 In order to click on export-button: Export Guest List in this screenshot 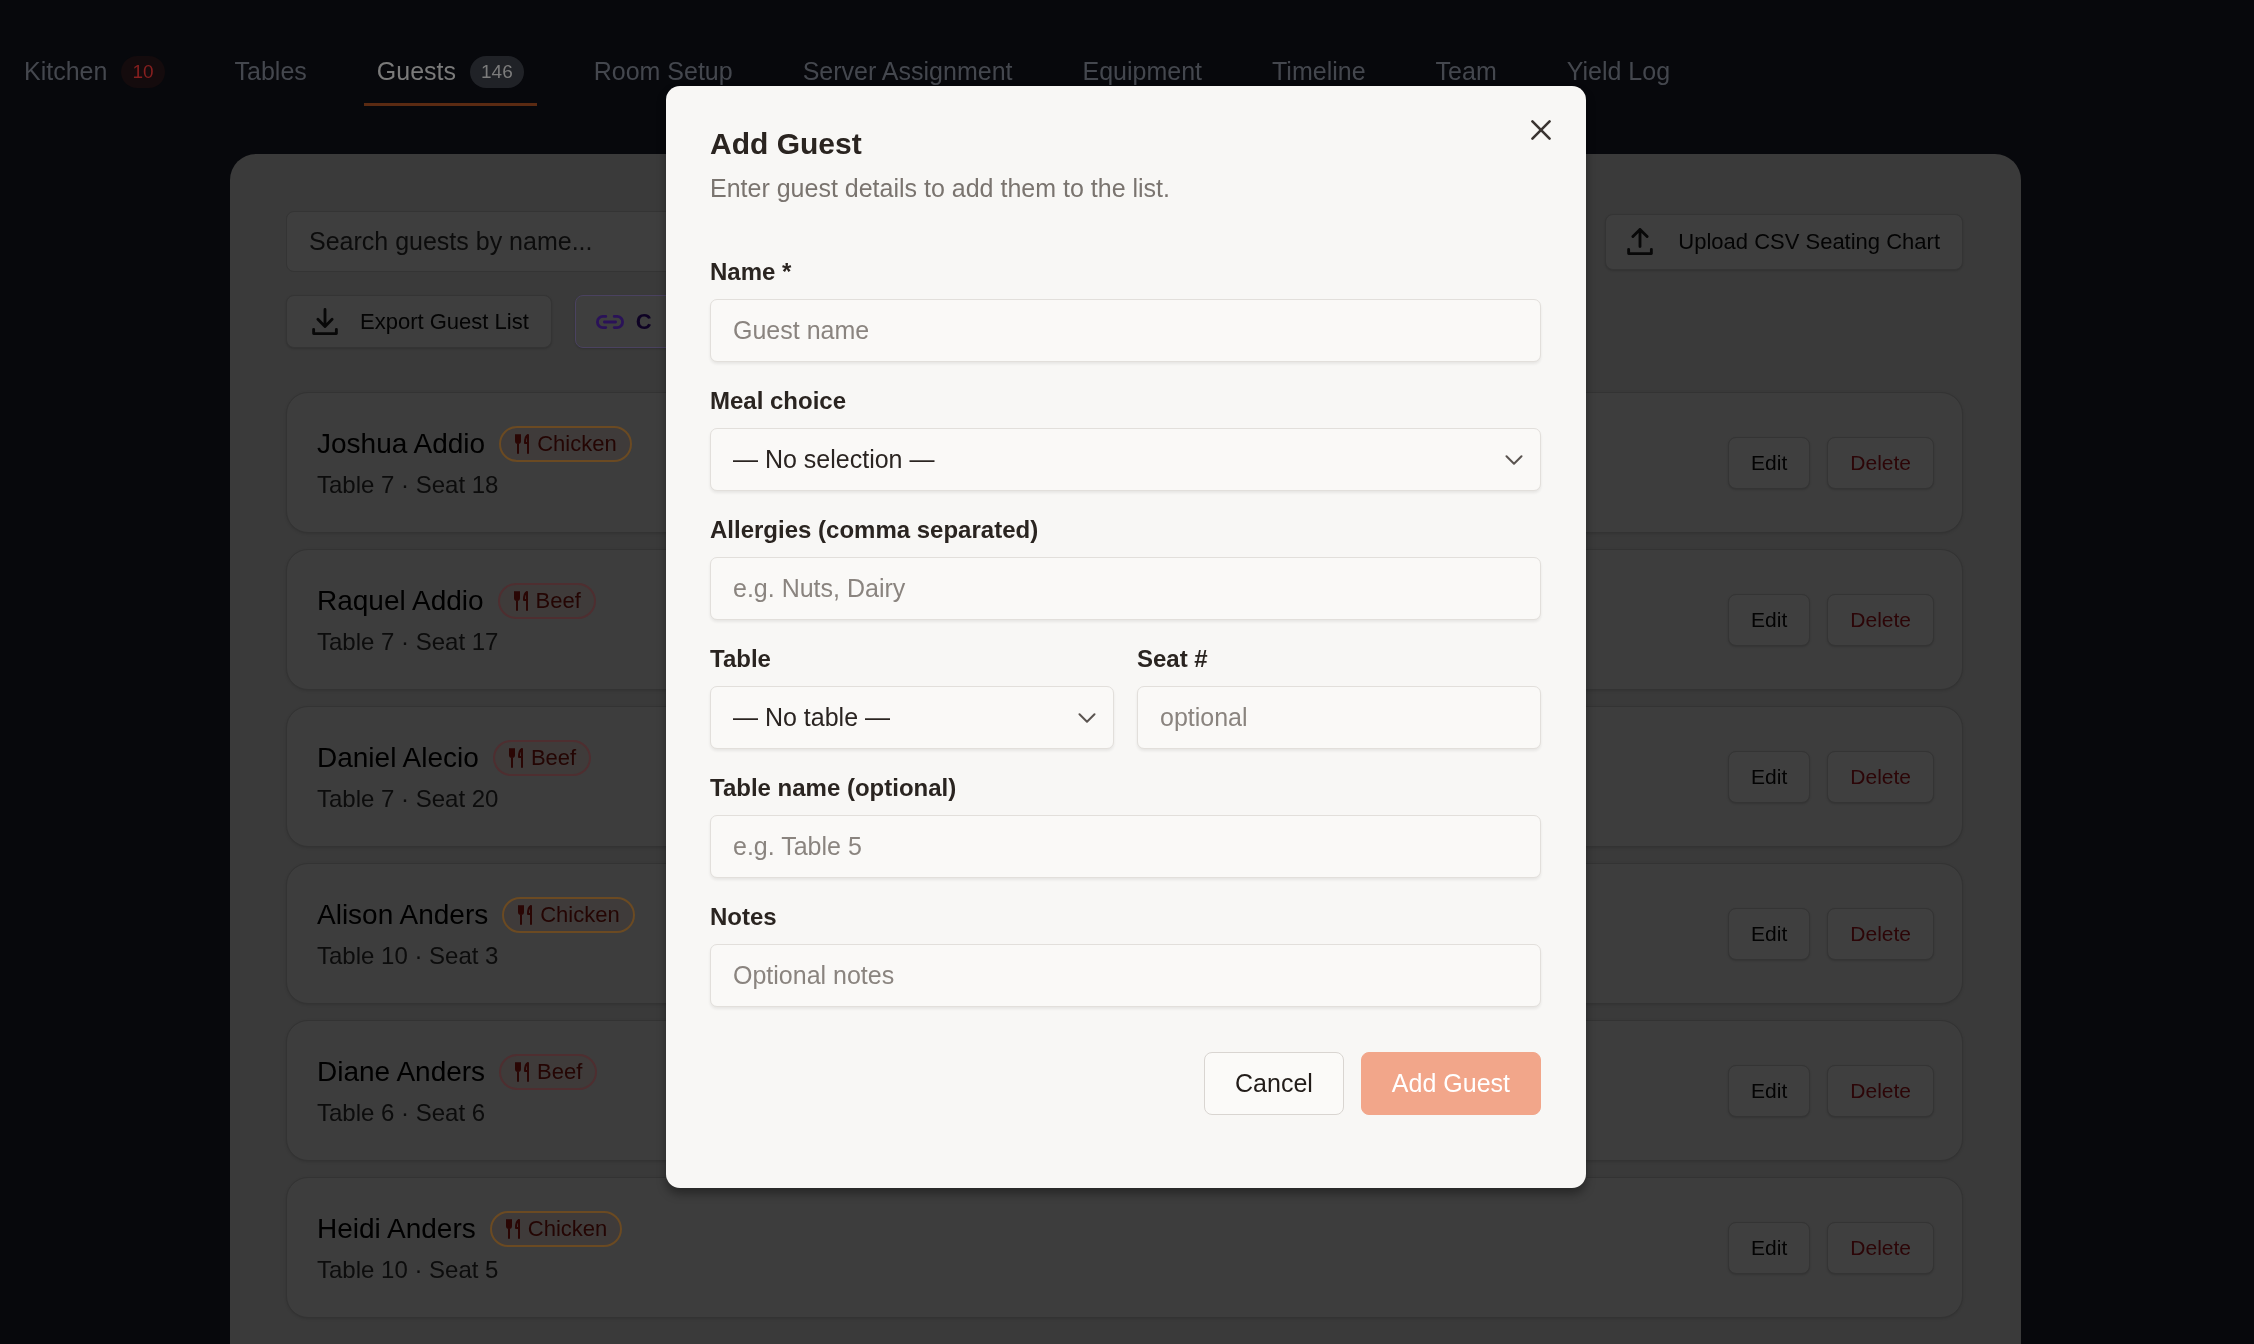, I will do `click(419, 321)`.